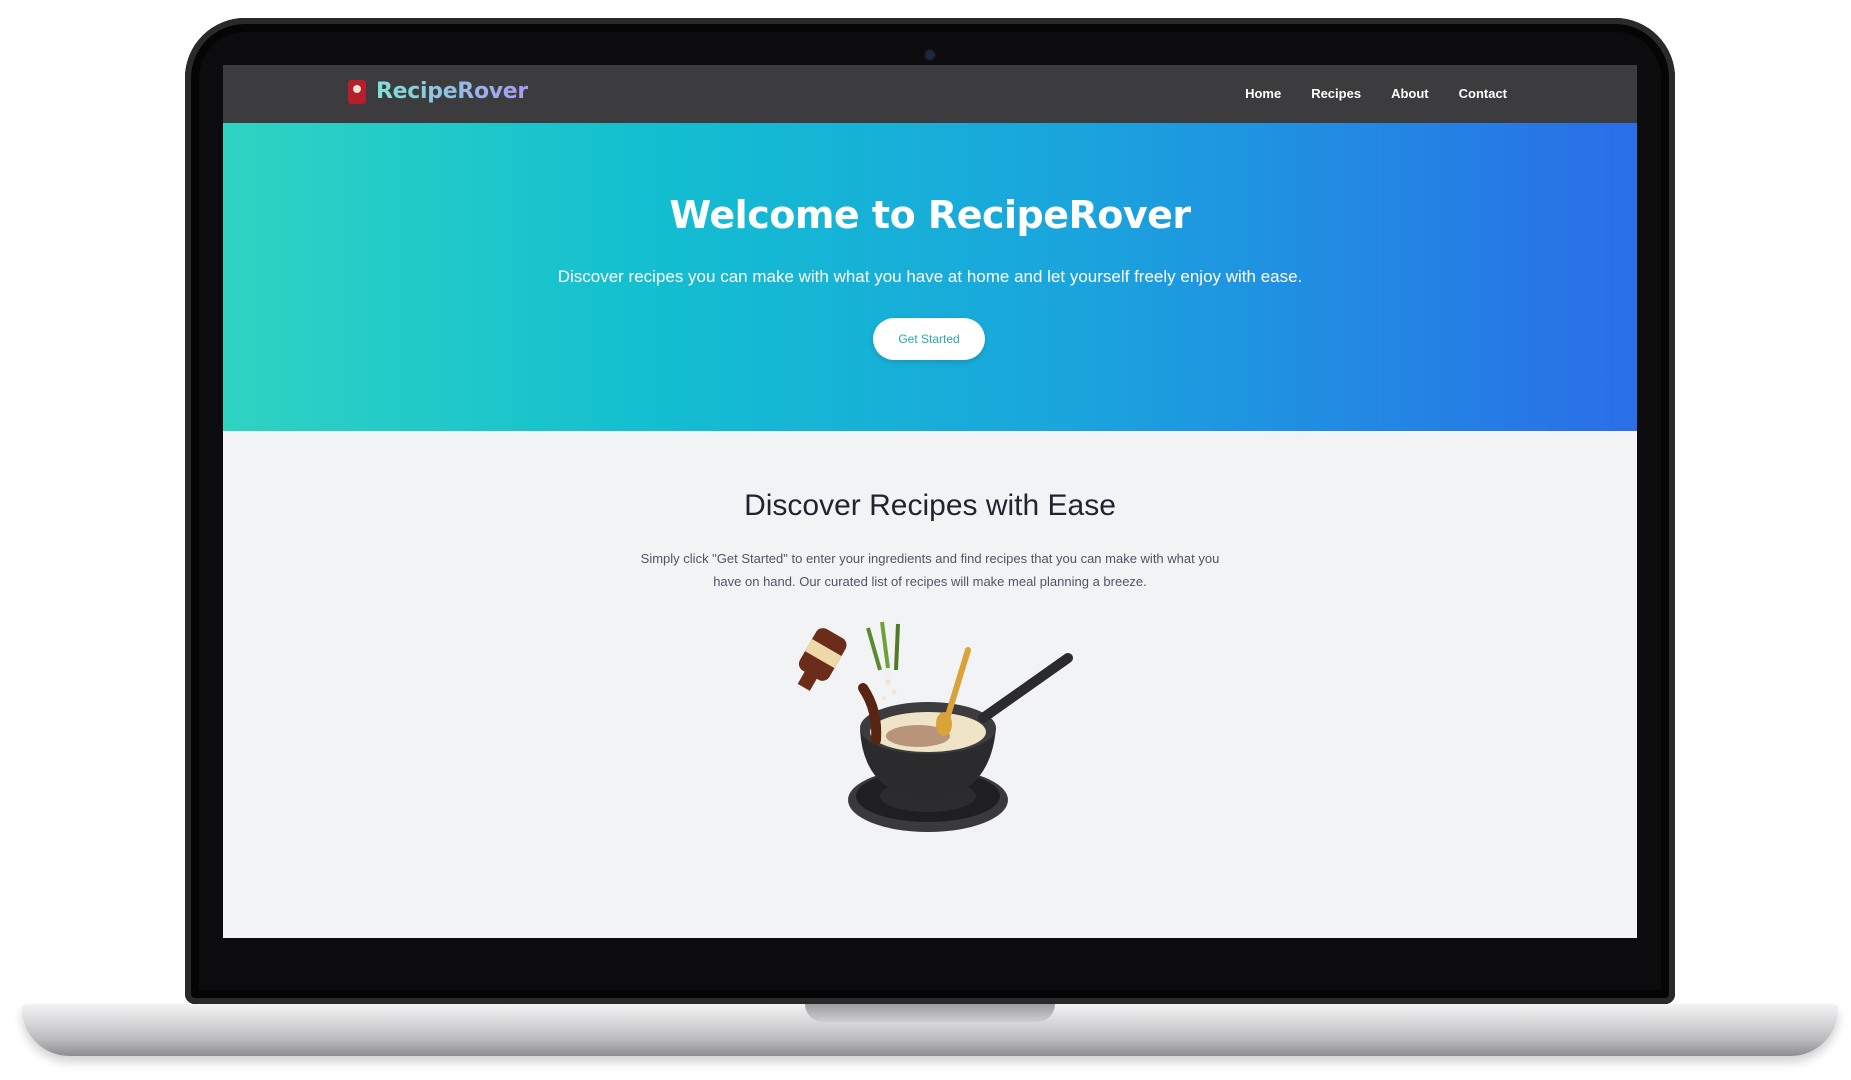 This screenshot has height=1080, width=1851. Describe the element at coordinates (930, 55) in the screenshot. I see `webcam-icon` at that location.